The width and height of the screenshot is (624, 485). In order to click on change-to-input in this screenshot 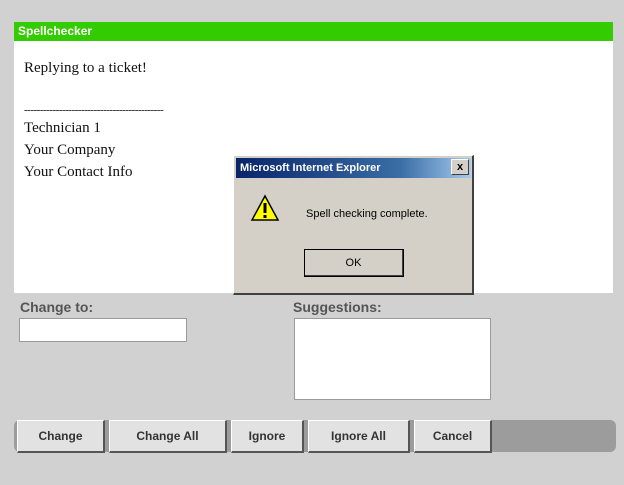, I will do `click(103, 330)`.